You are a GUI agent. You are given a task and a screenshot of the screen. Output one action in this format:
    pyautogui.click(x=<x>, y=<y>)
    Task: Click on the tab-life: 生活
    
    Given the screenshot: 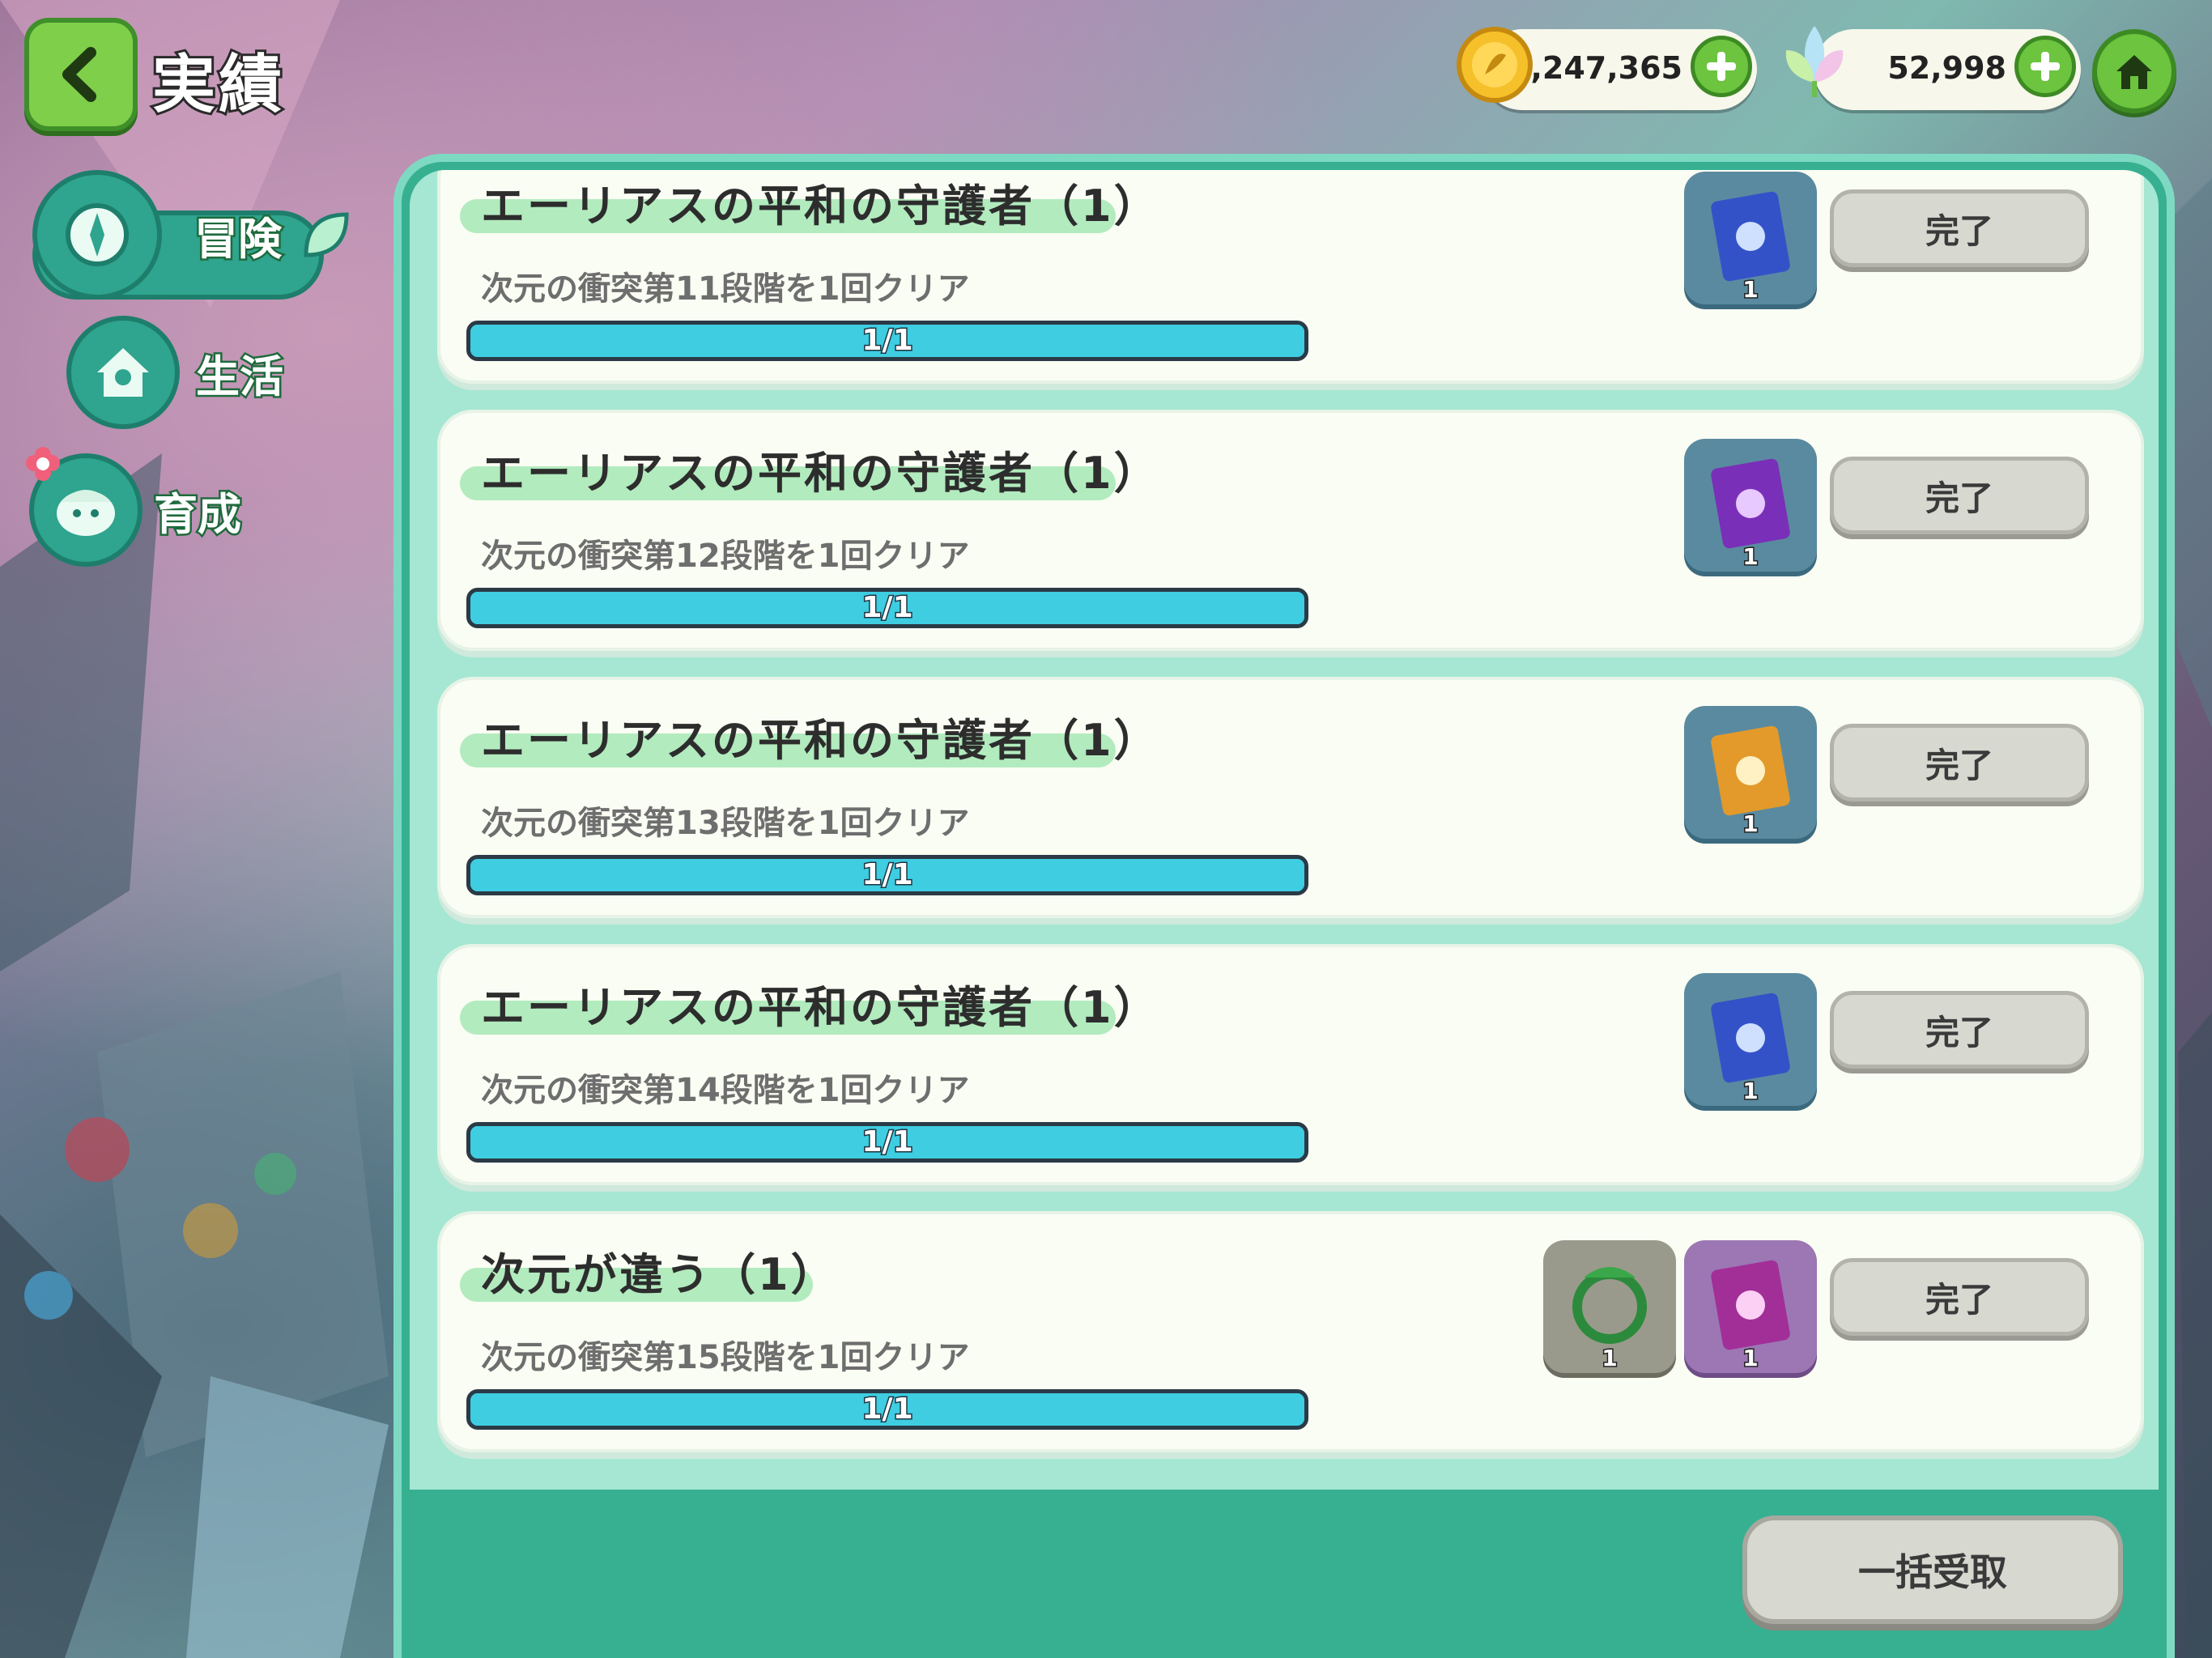 What is the action you would take?
    pyautogui.click(x=176, y=372)
    